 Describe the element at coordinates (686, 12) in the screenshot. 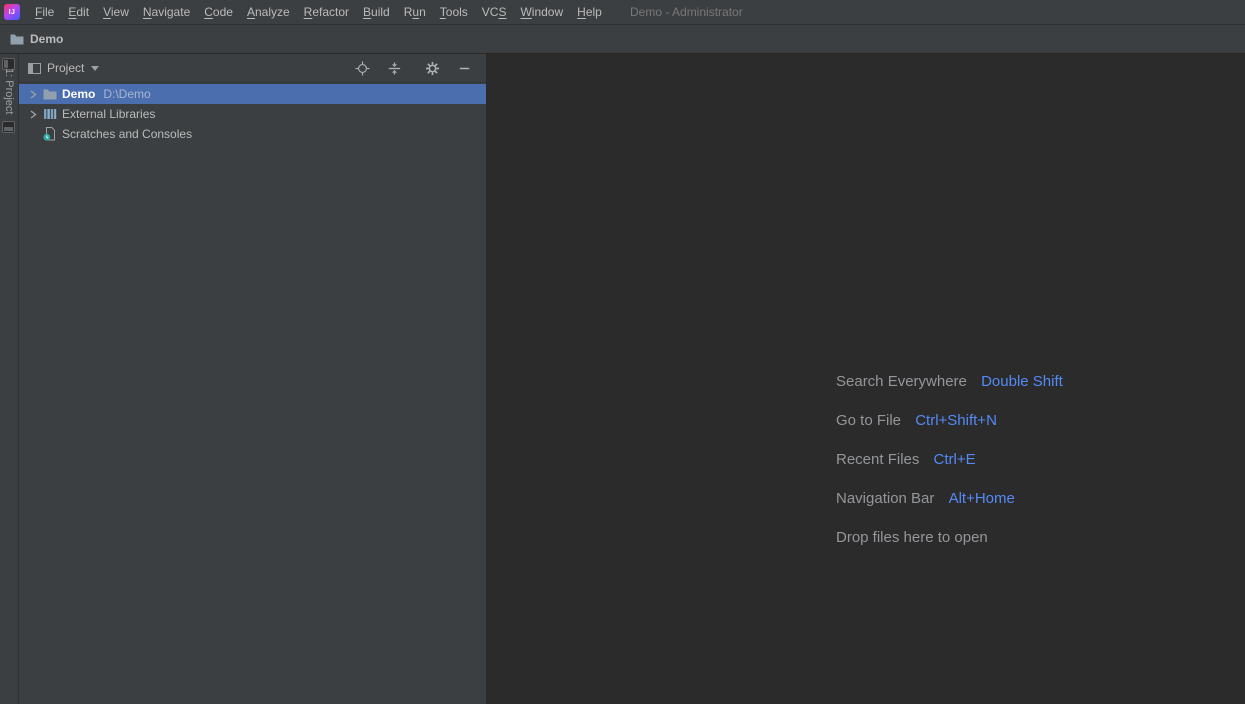

I see `window-title: Demo - Administrator` at that location.